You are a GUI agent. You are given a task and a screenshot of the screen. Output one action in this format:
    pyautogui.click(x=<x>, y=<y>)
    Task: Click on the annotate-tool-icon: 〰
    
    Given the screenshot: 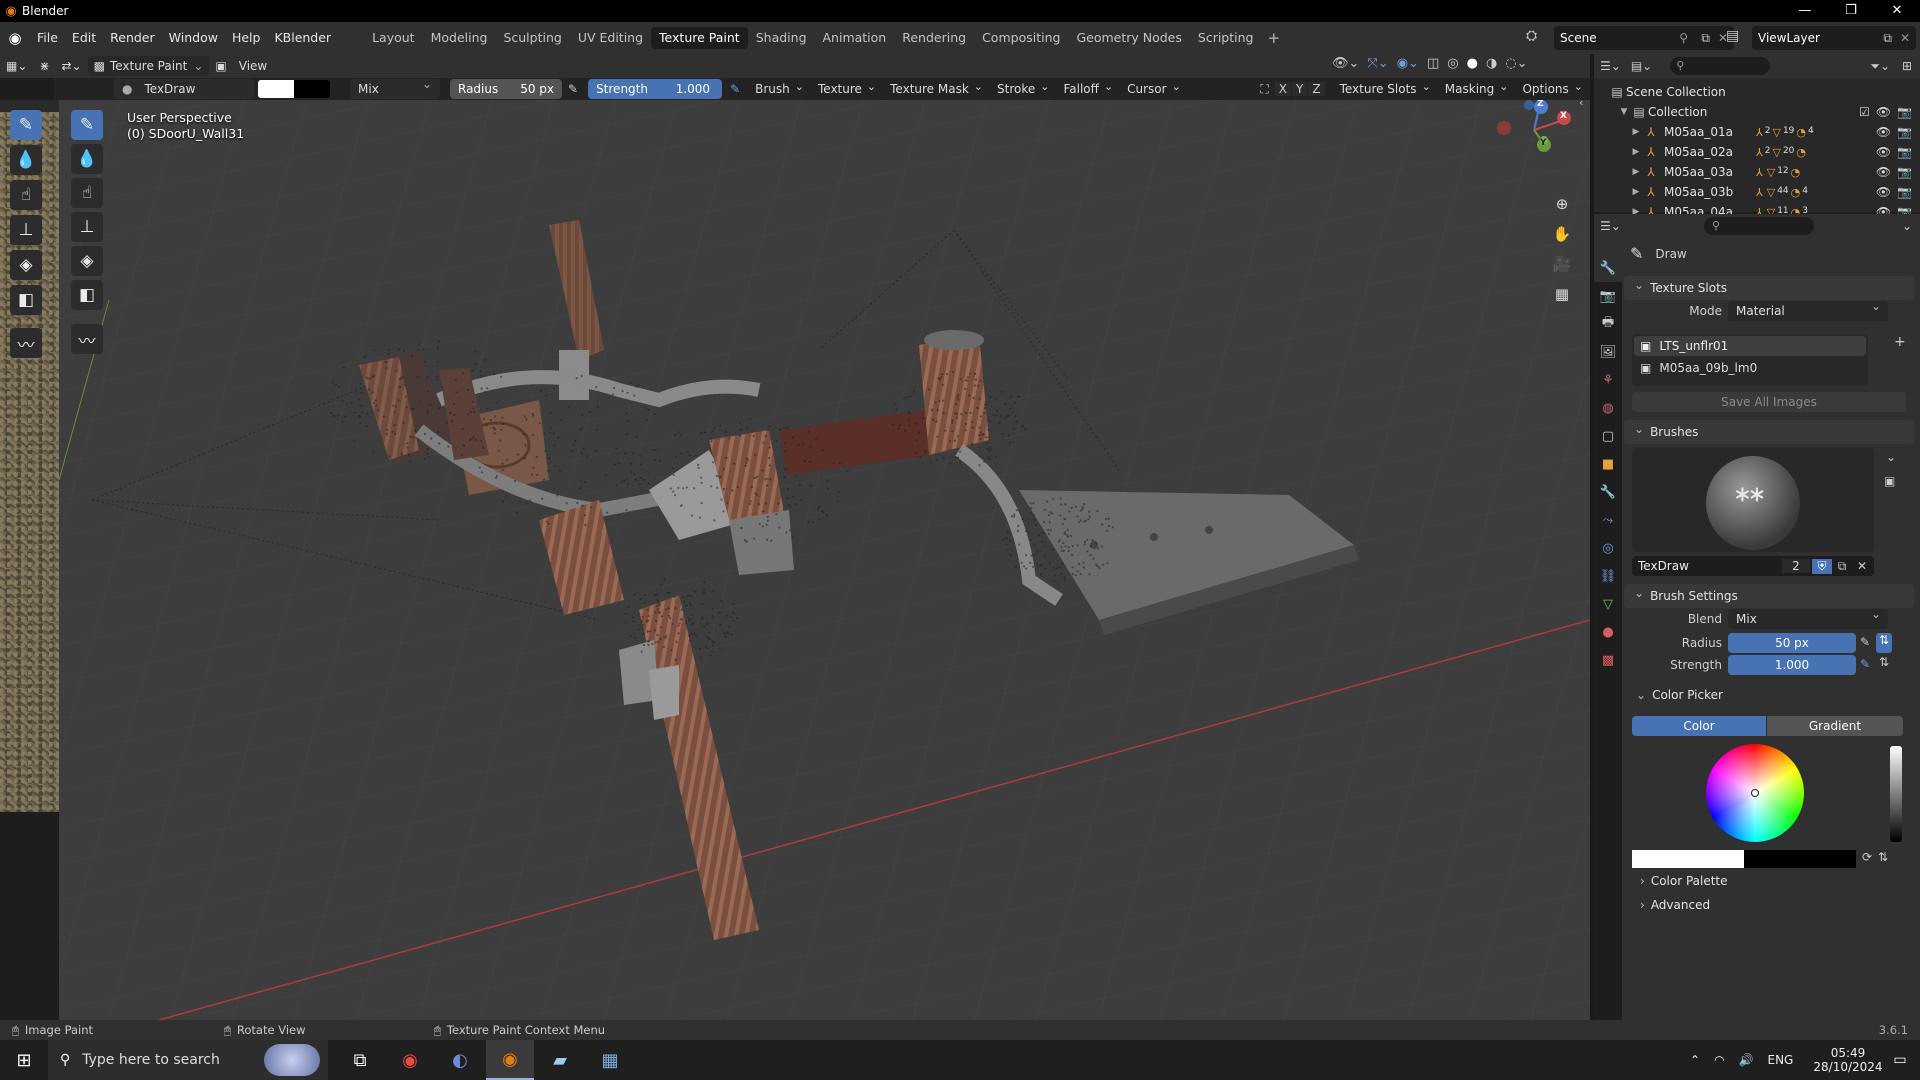 What is the action you would take?
    pyautogui.click(x=87, y=339)
    